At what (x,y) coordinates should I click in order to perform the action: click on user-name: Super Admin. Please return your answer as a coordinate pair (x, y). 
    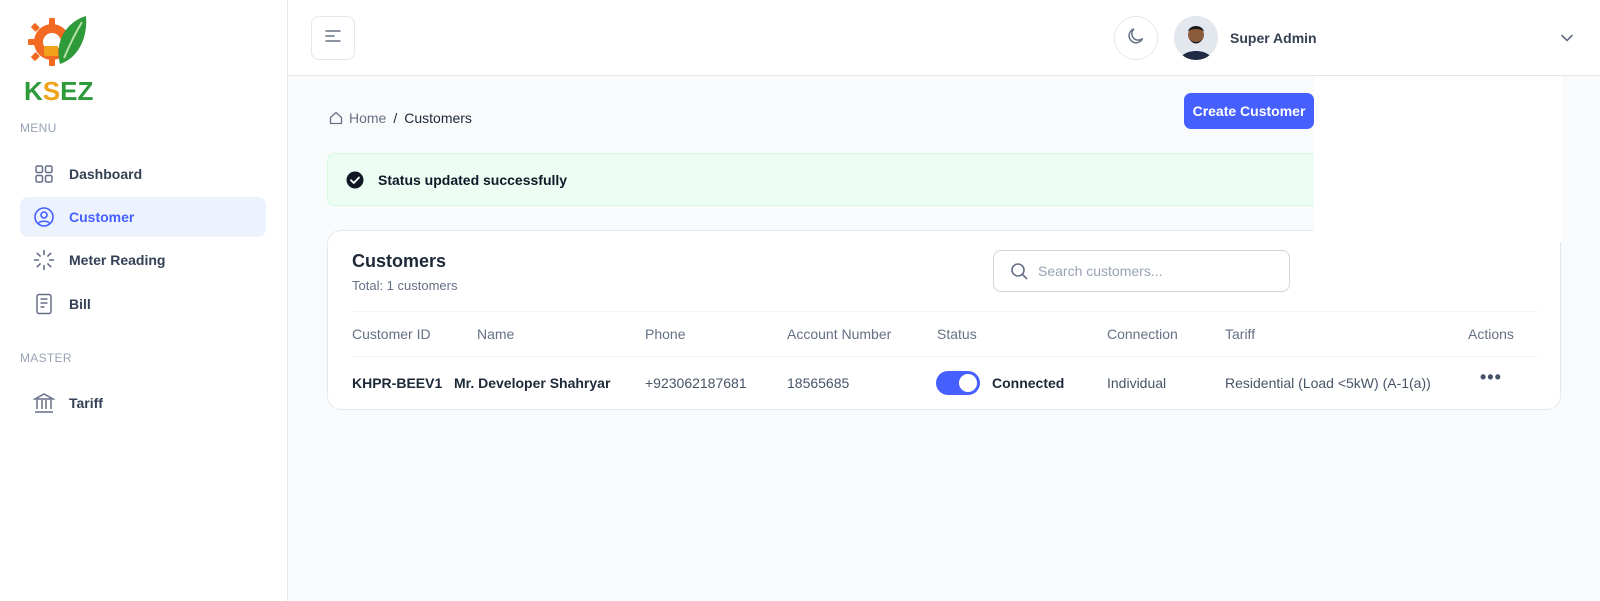
    Looking at the image, I should click on (1273, 38).